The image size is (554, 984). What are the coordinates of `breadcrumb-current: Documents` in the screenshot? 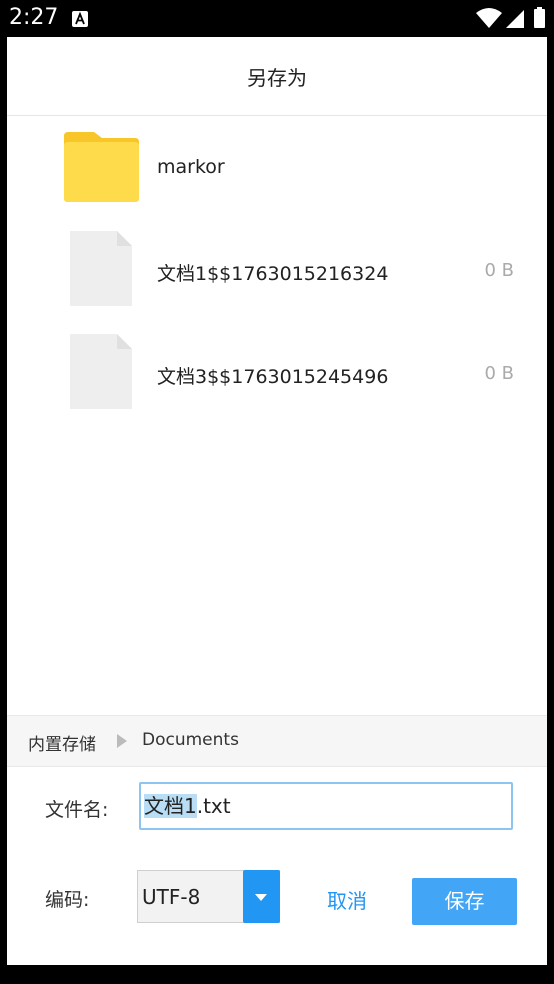 It's located at (190, 740).